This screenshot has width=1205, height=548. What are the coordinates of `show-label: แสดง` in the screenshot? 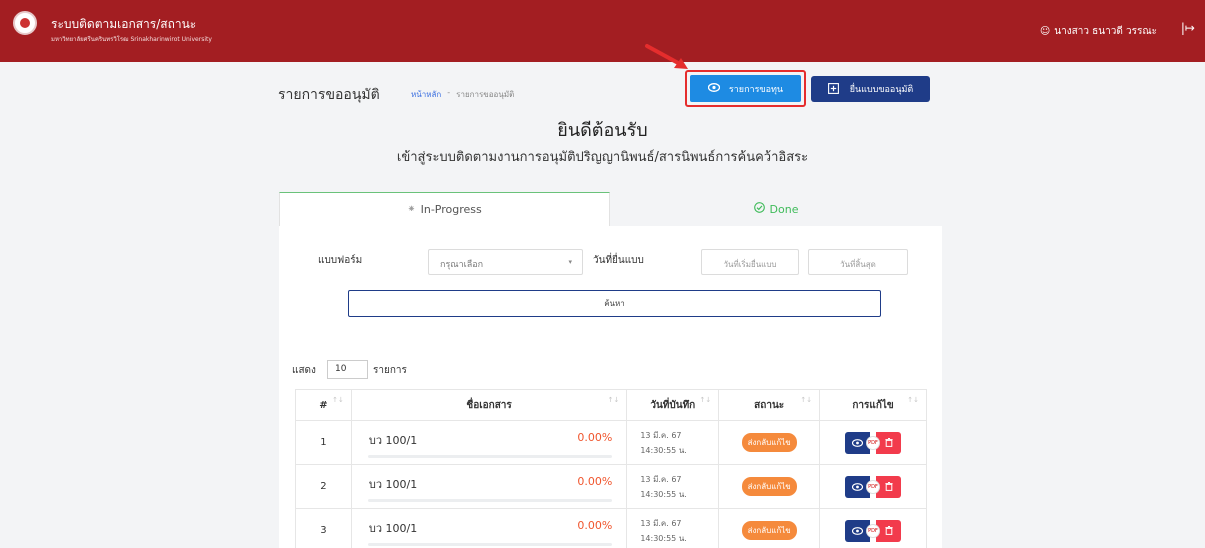 It's located at (304, 370).